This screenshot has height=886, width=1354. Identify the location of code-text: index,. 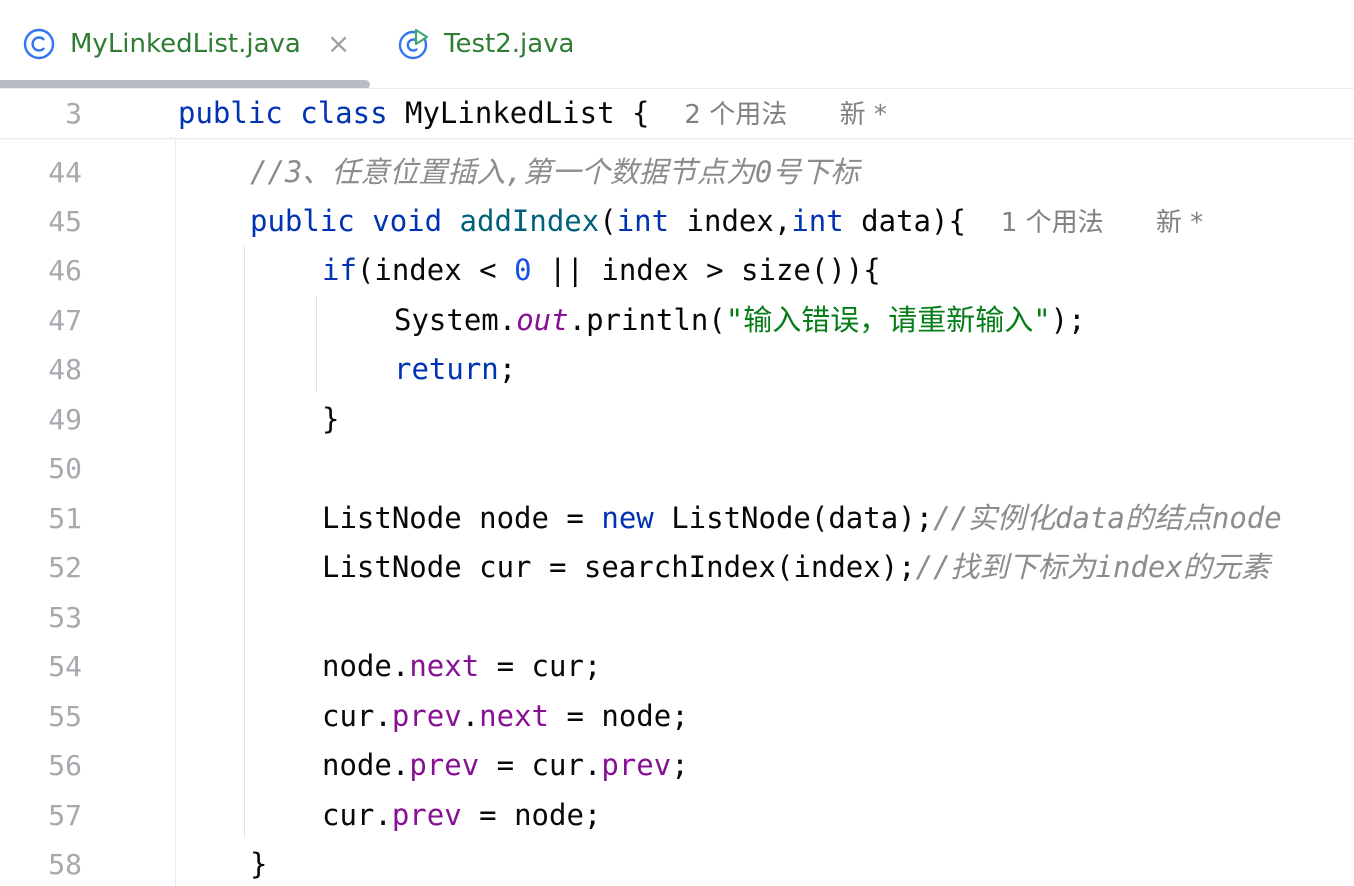
(730, 221).